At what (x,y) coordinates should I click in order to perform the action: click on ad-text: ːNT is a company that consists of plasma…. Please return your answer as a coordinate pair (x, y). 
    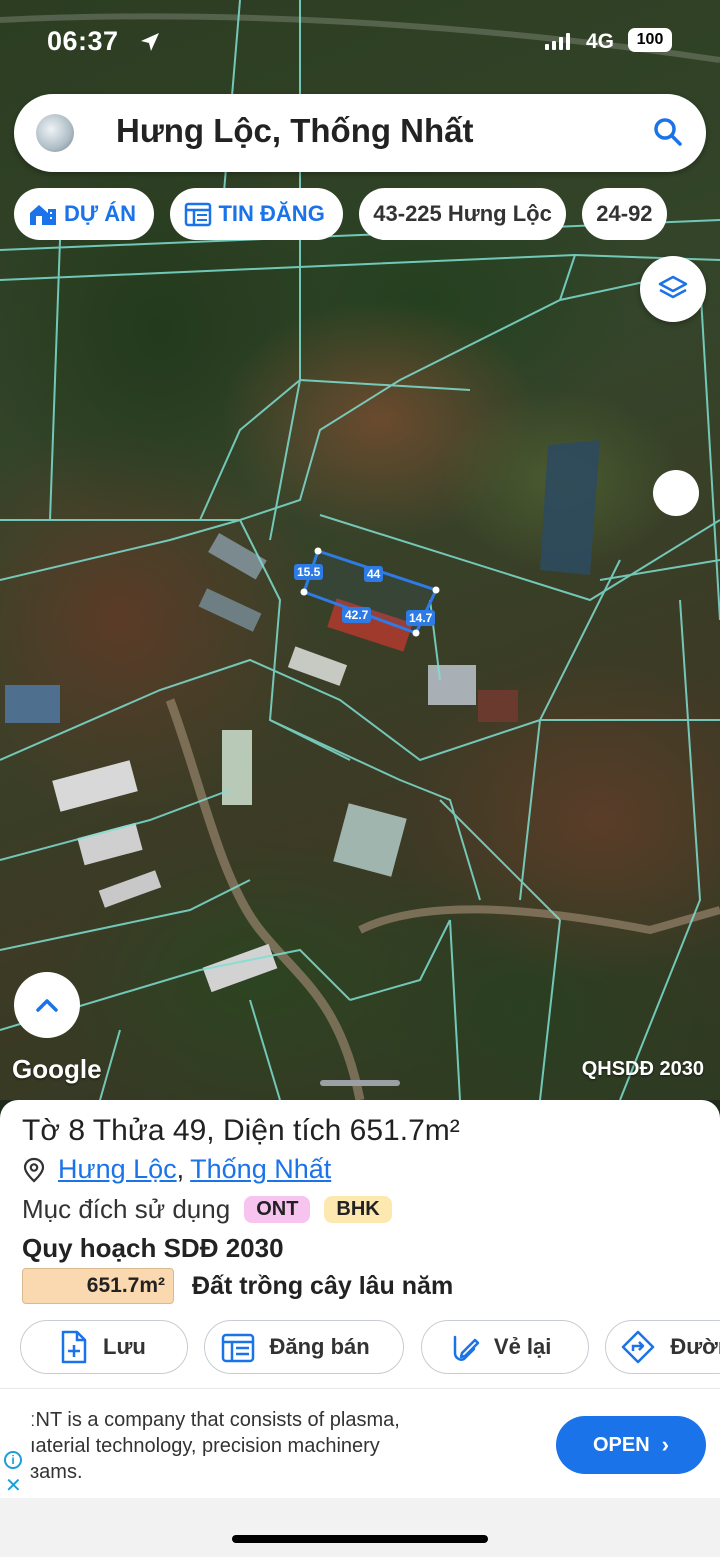
    Looking at the image, I should click on (270, 1446).